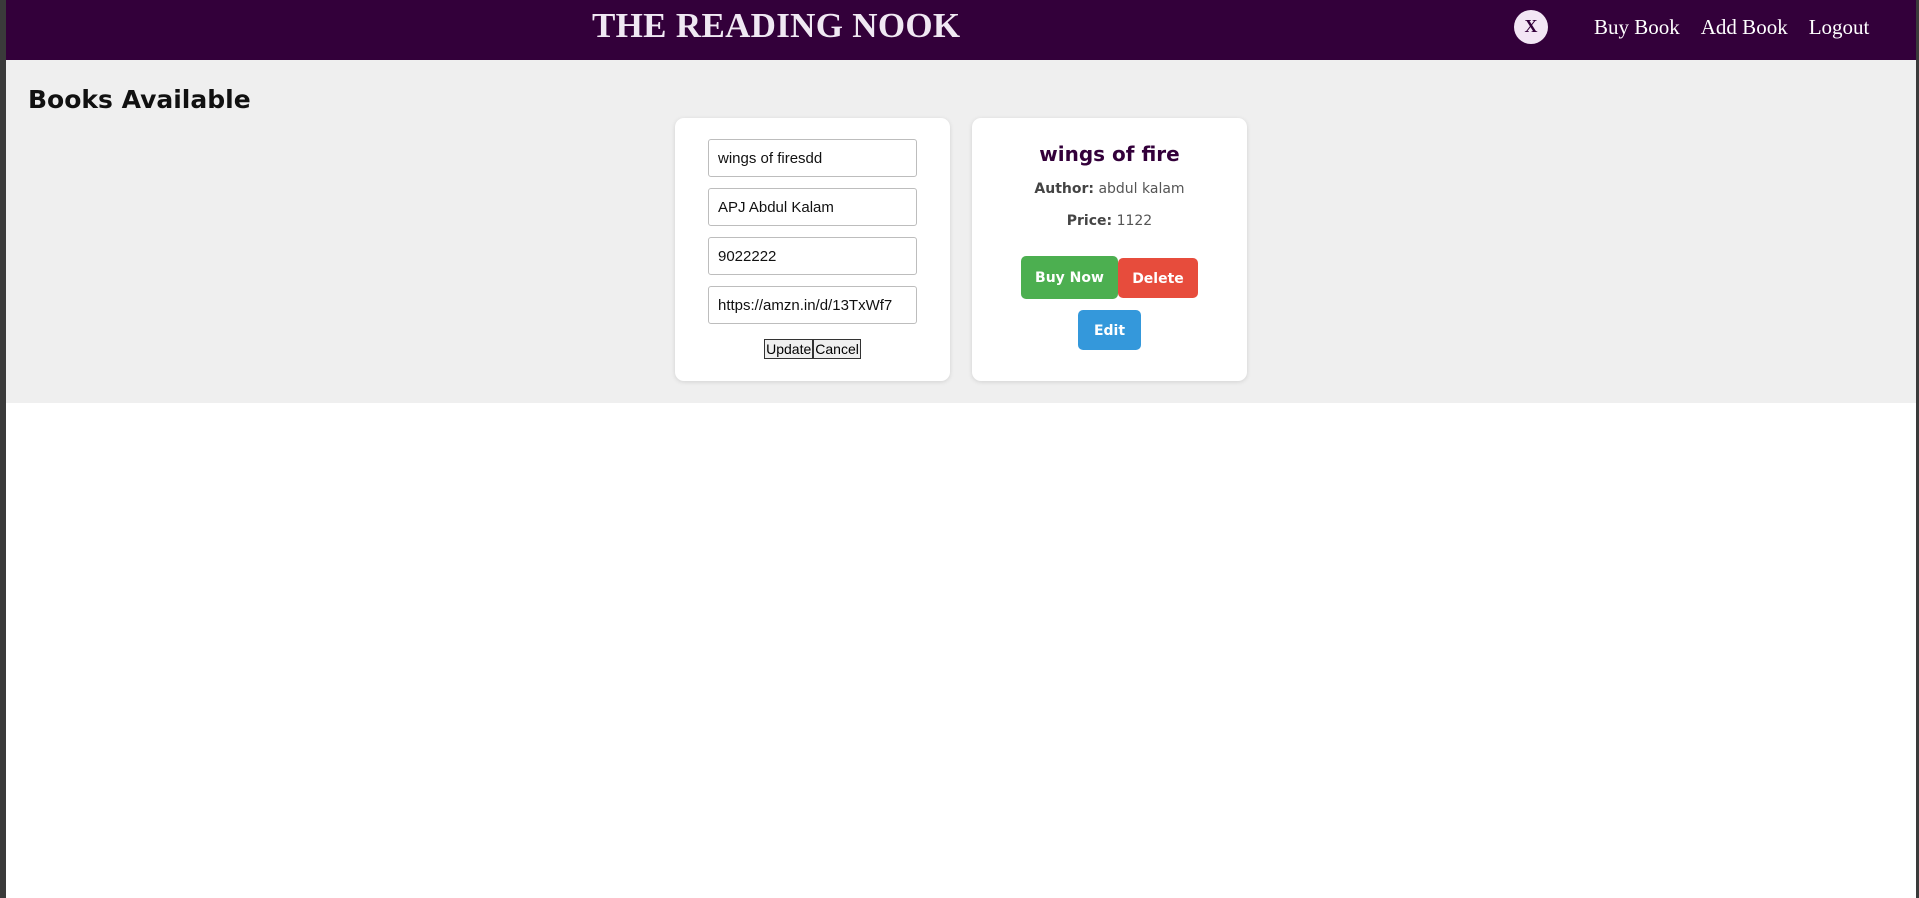 The height and width of the screenshot is (898, 1919). I want to click on brand-title: THE READING NOOK, so click(776, 25).